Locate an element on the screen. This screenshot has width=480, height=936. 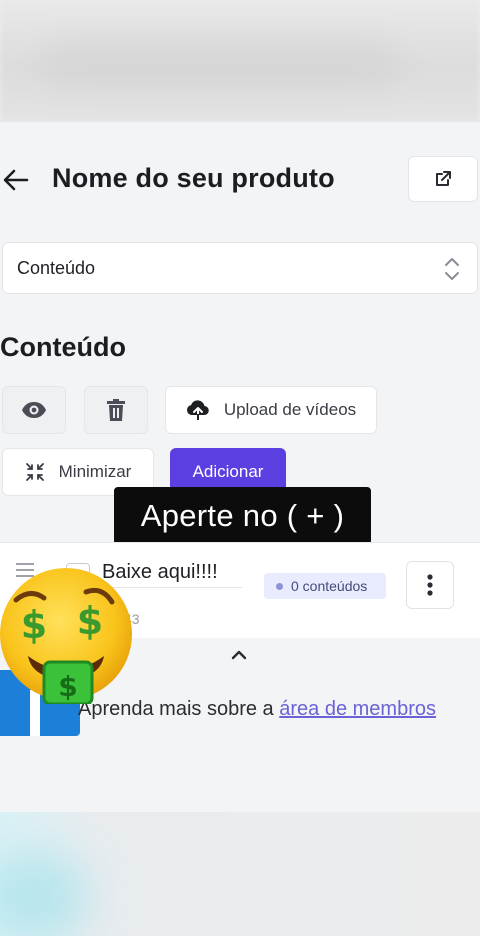
section-title: Conteúdo is located at coordinates (63, 347).